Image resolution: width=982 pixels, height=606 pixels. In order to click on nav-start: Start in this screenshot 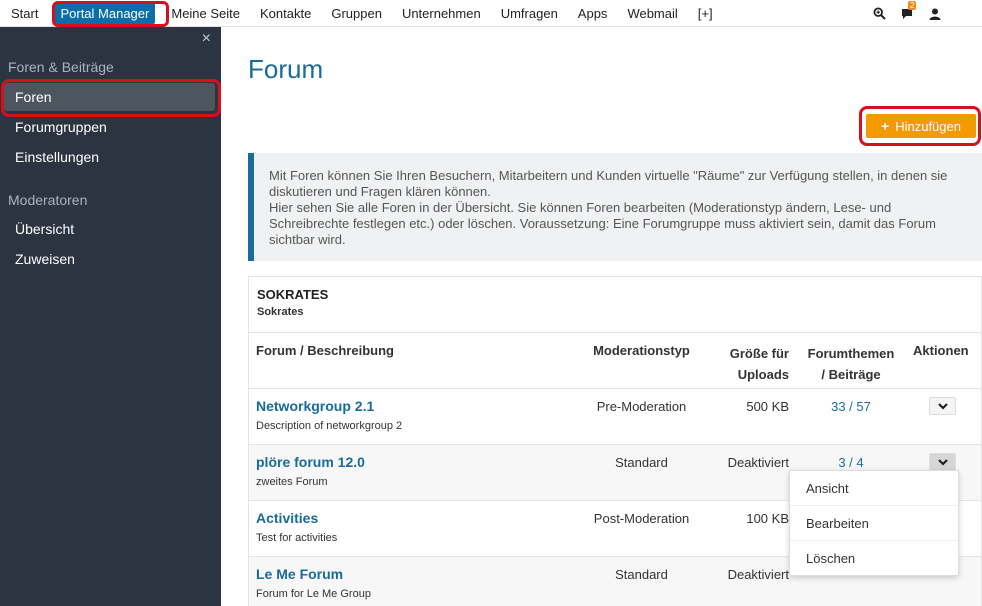, I will do `click(24, 13)`.